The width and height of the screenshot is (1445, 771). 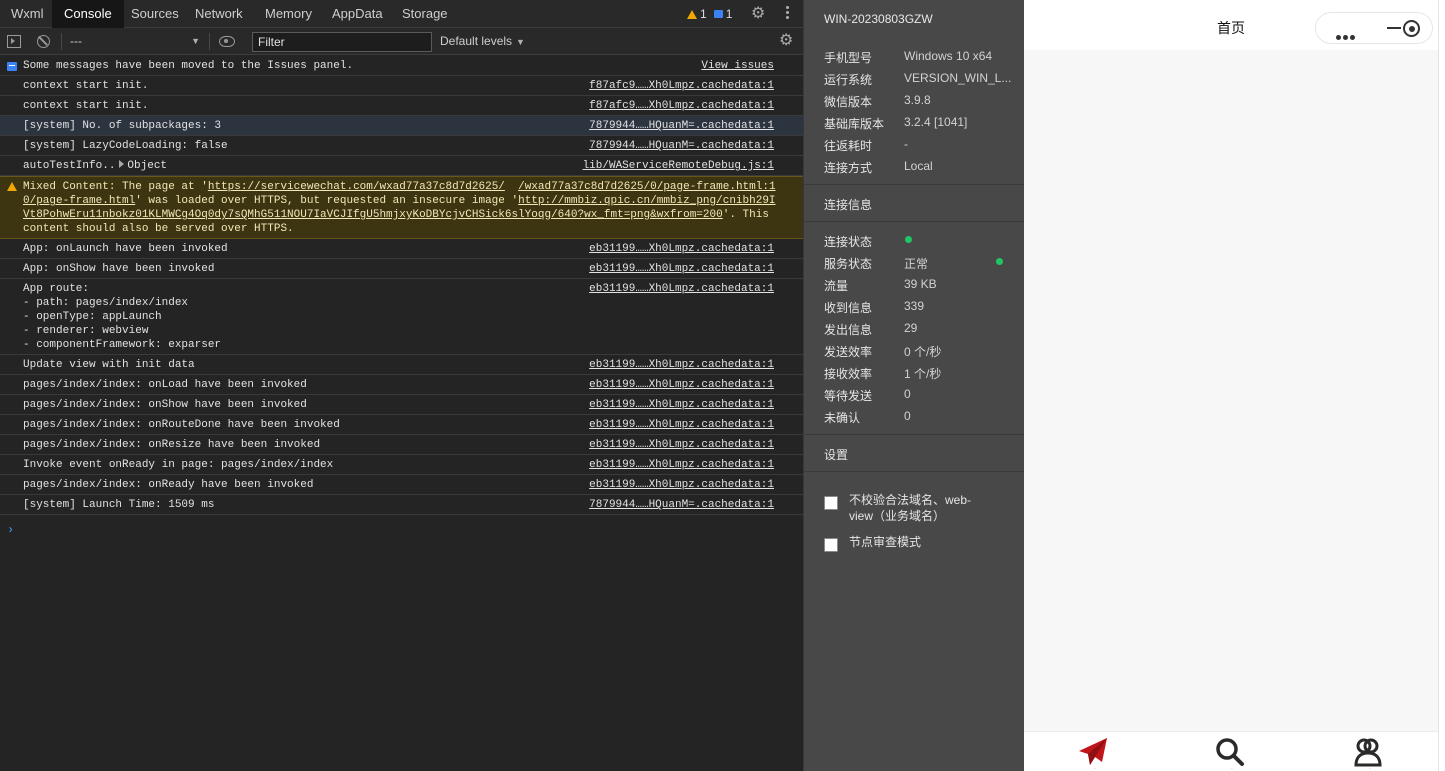 I want to click on stat-label: 发送效率, so click(x=848, y=352).